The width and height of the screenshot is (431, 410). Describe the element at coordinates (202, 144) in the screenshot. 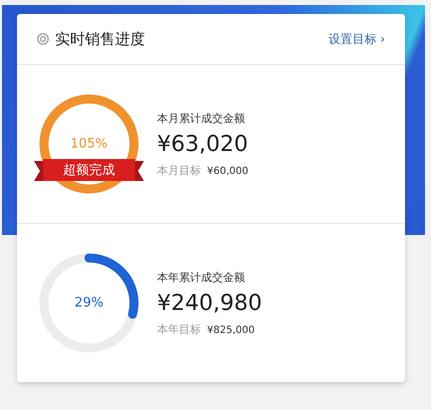

I see `amount-value: ¥63,020` at that location.